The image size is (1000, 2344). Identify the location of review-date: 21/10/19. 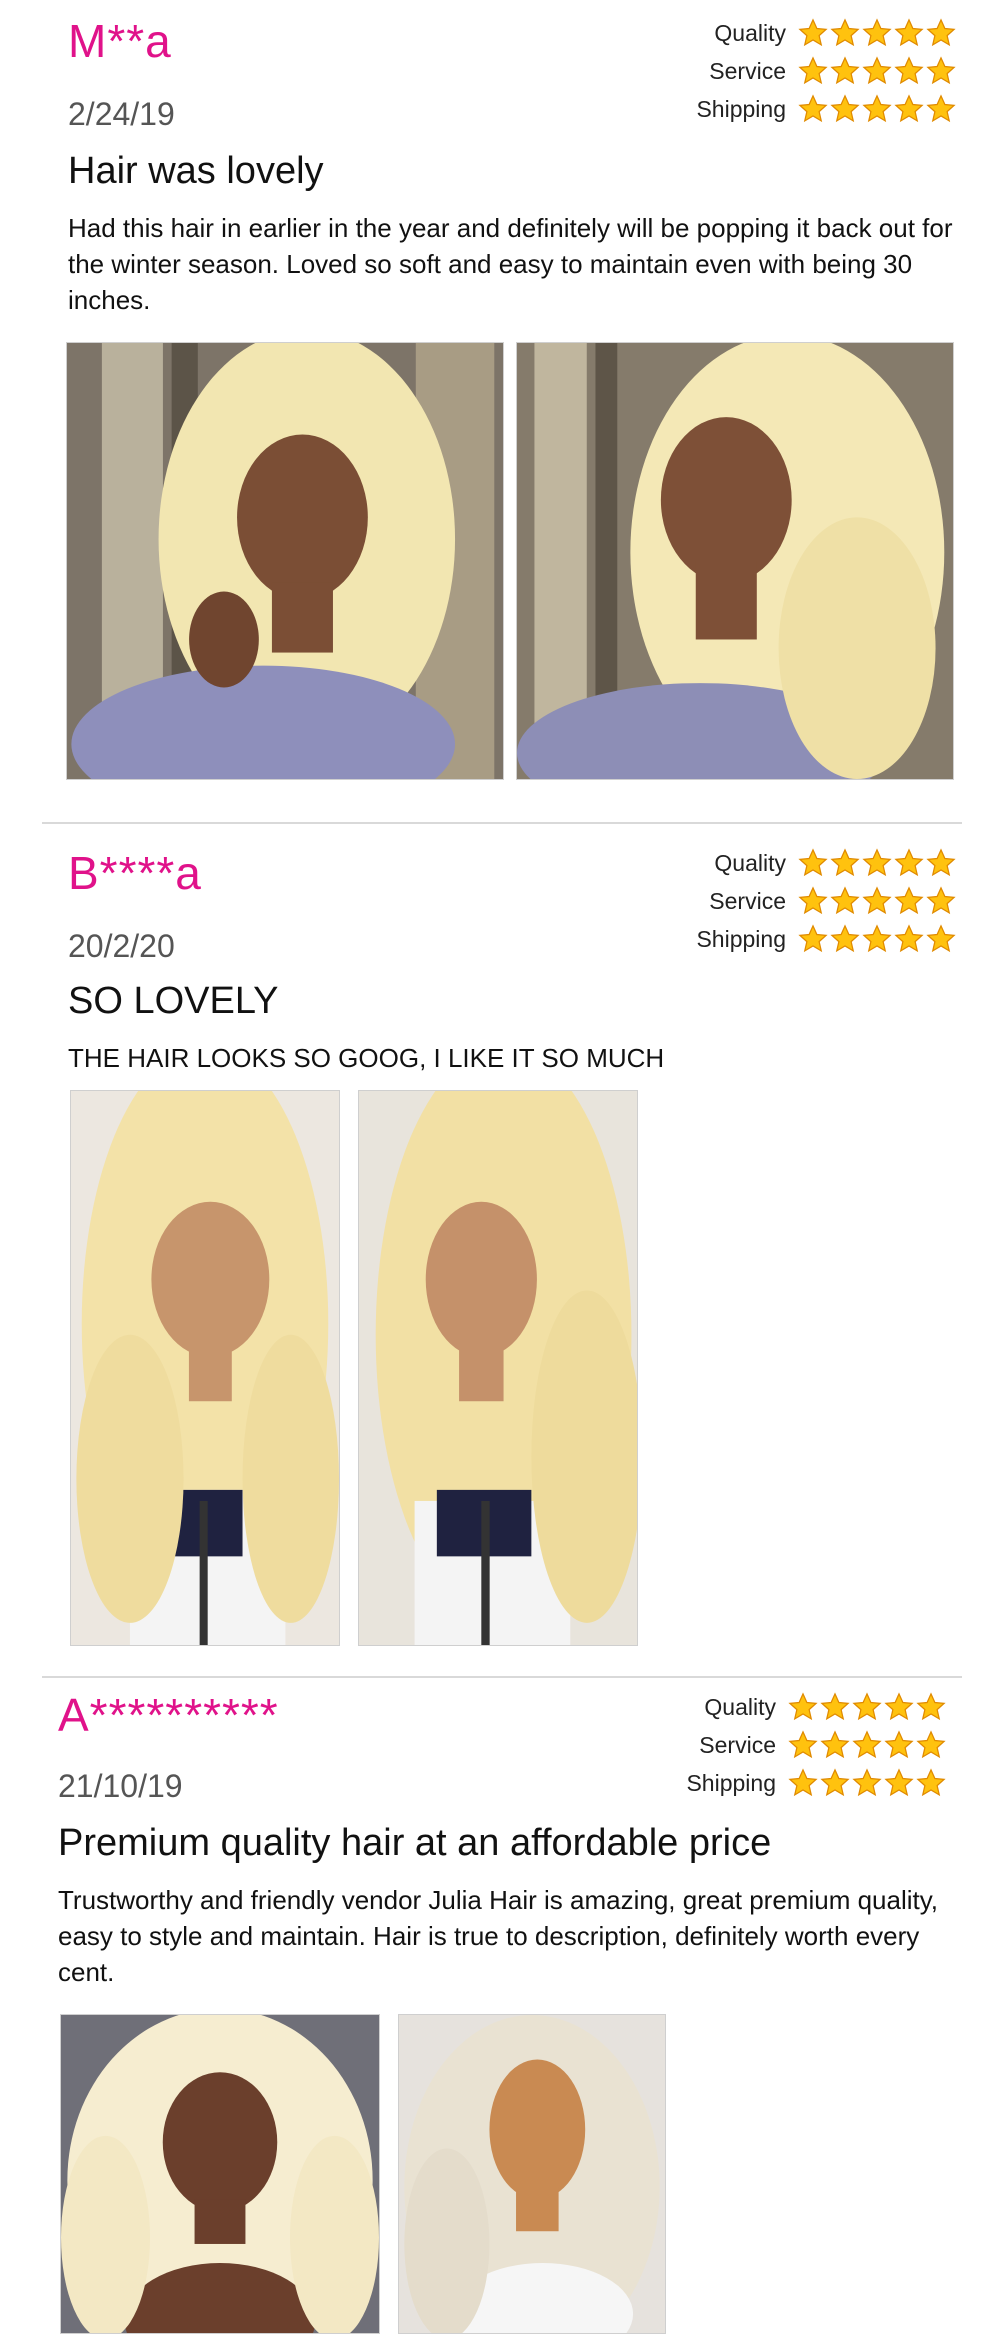
(120, 1786).